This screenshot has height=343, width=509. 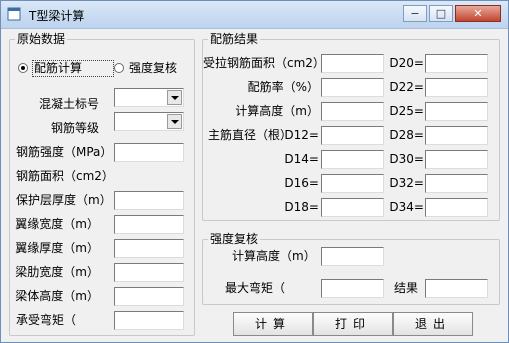 What do you see at coordinates (456, 159) in the screenshot?
I see `d30-output` at bounding box center [456, 159].